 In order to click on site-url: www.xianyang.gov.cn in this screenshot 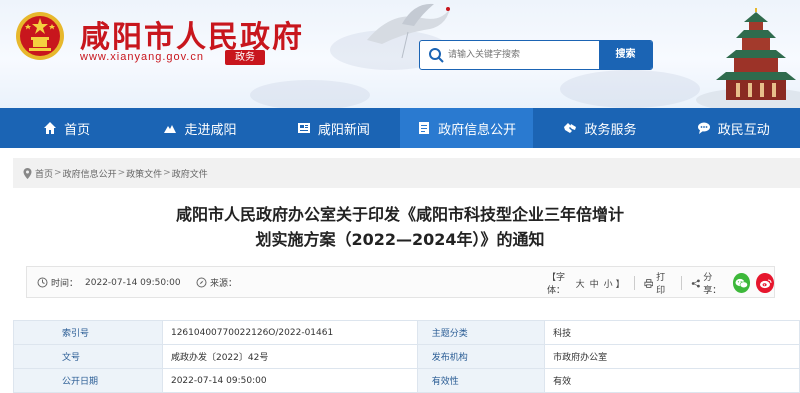, I will do `click(142, 57)`.